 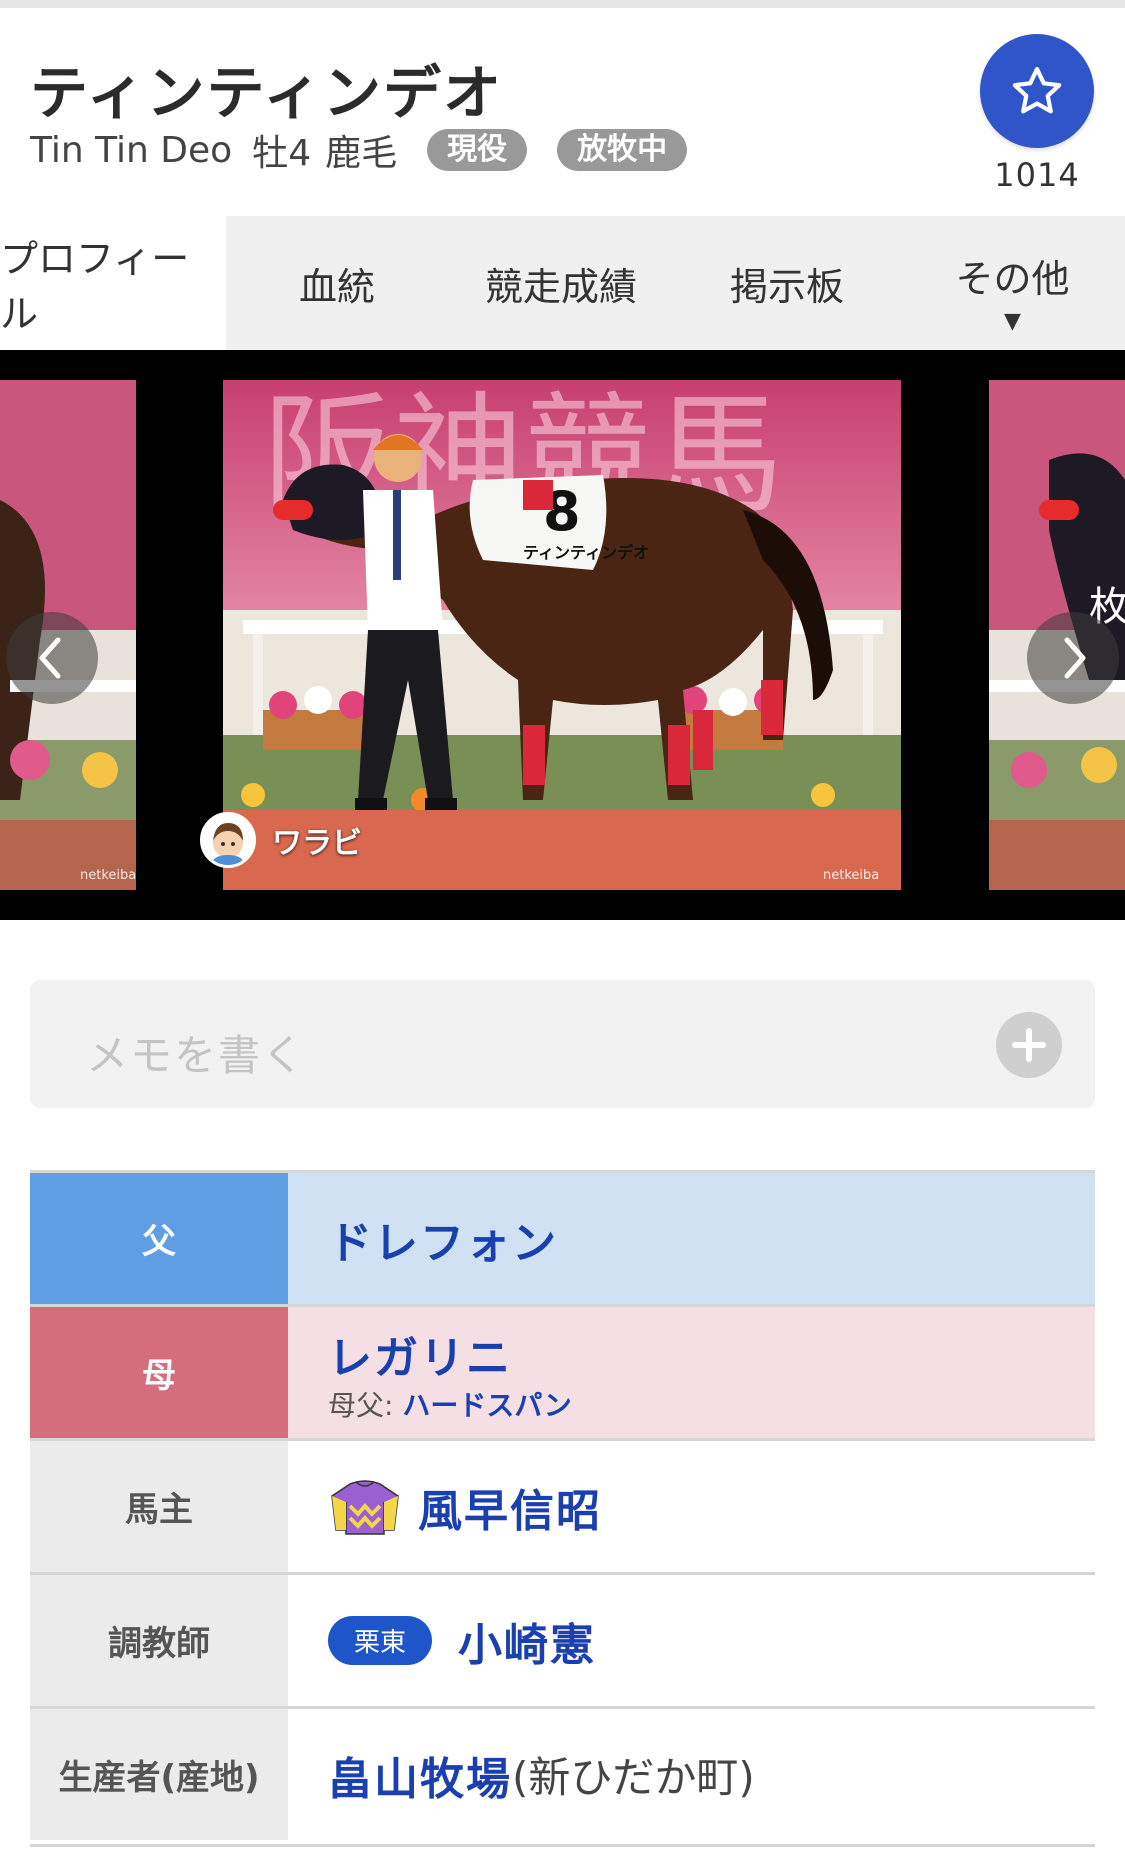 I want to click on dam-link: レガリニ, so click(x=450, y=1354).